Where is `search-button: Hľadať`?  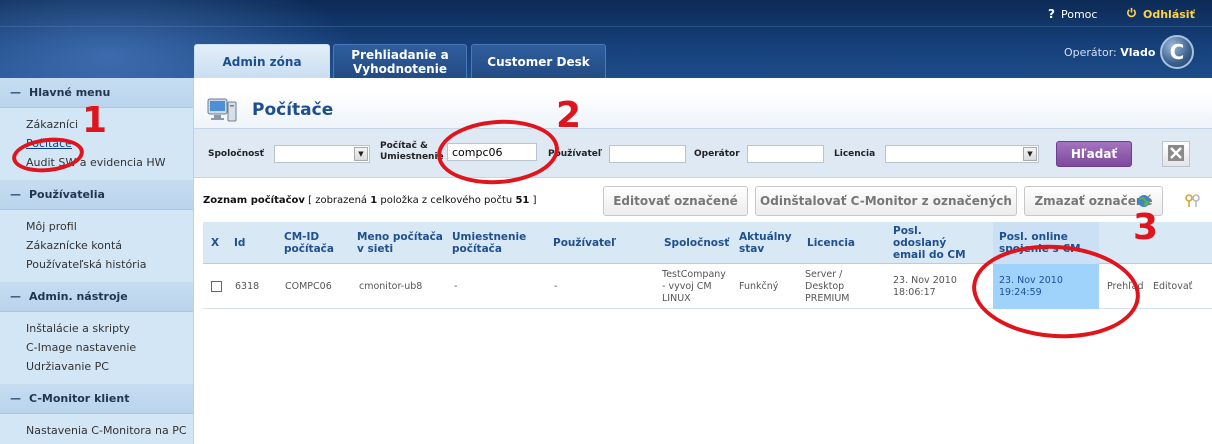
search-button: Hľadať is located at coordinates (1094, 154).